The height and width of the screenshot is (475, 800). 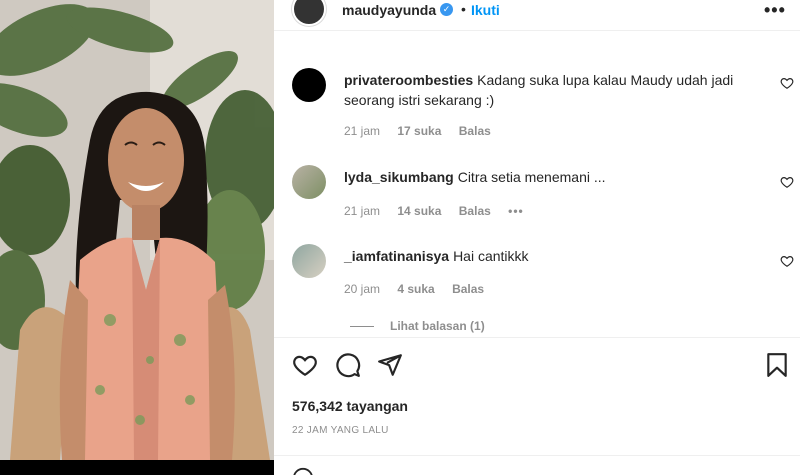 I want to click on comment-input-divider, so click(x=537, y=455).